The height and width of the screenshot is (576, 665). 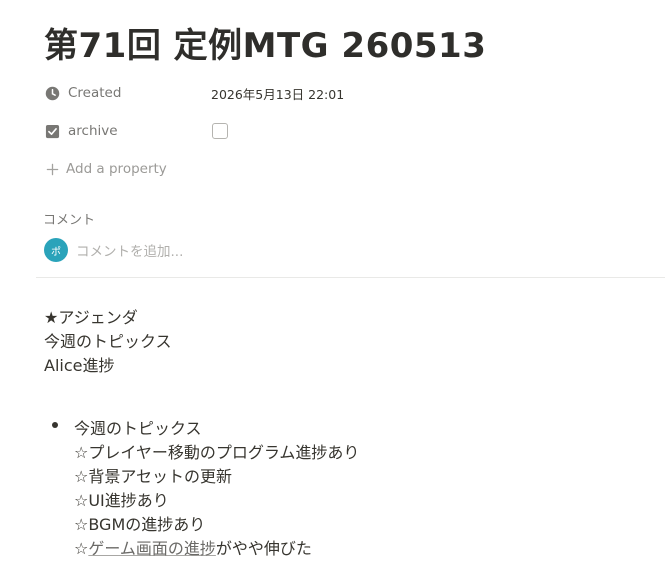 I want to click on plus-icon, so click(x=52, y=169).